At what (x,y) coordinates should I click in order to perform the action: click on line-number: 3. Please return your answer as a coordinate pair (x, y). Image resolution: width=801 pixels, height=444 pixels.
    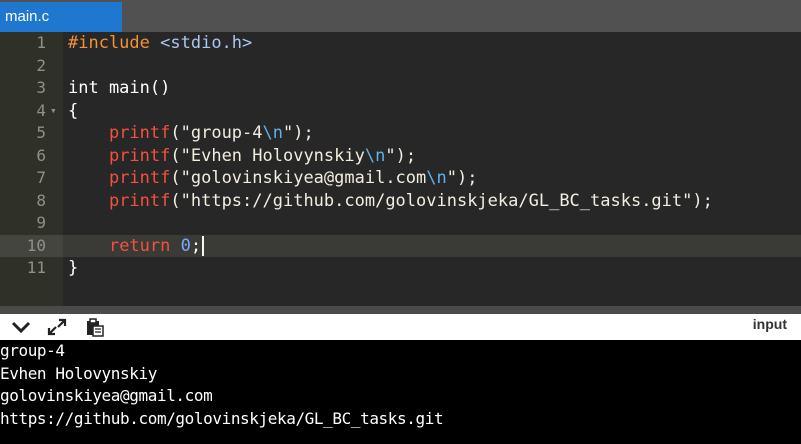
    Looking at the image, I should click on (41, 87).